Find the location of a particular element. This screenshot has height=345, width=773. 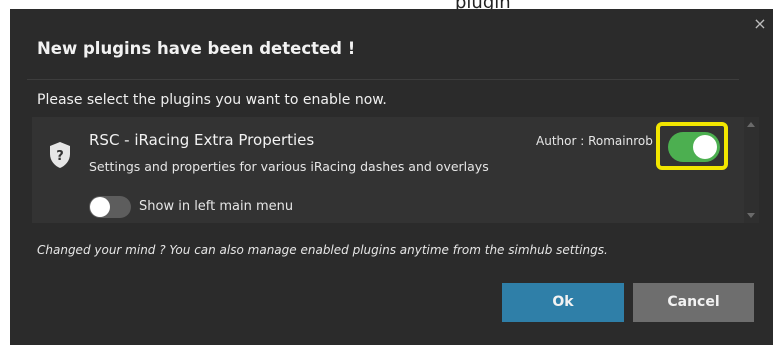

cancel-button: Cancel is located at coordinates (693, 302).